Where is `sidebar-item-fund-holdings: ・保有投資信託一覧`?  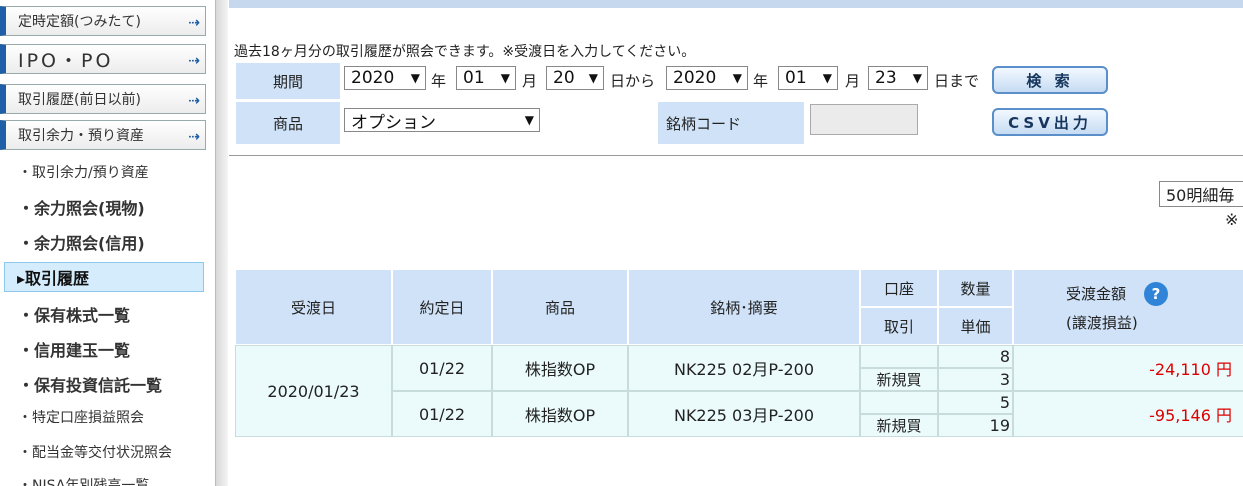
sidebar-item-fund-holdings: ・保有投資信託一覧 is located at coordinates (90, 384).